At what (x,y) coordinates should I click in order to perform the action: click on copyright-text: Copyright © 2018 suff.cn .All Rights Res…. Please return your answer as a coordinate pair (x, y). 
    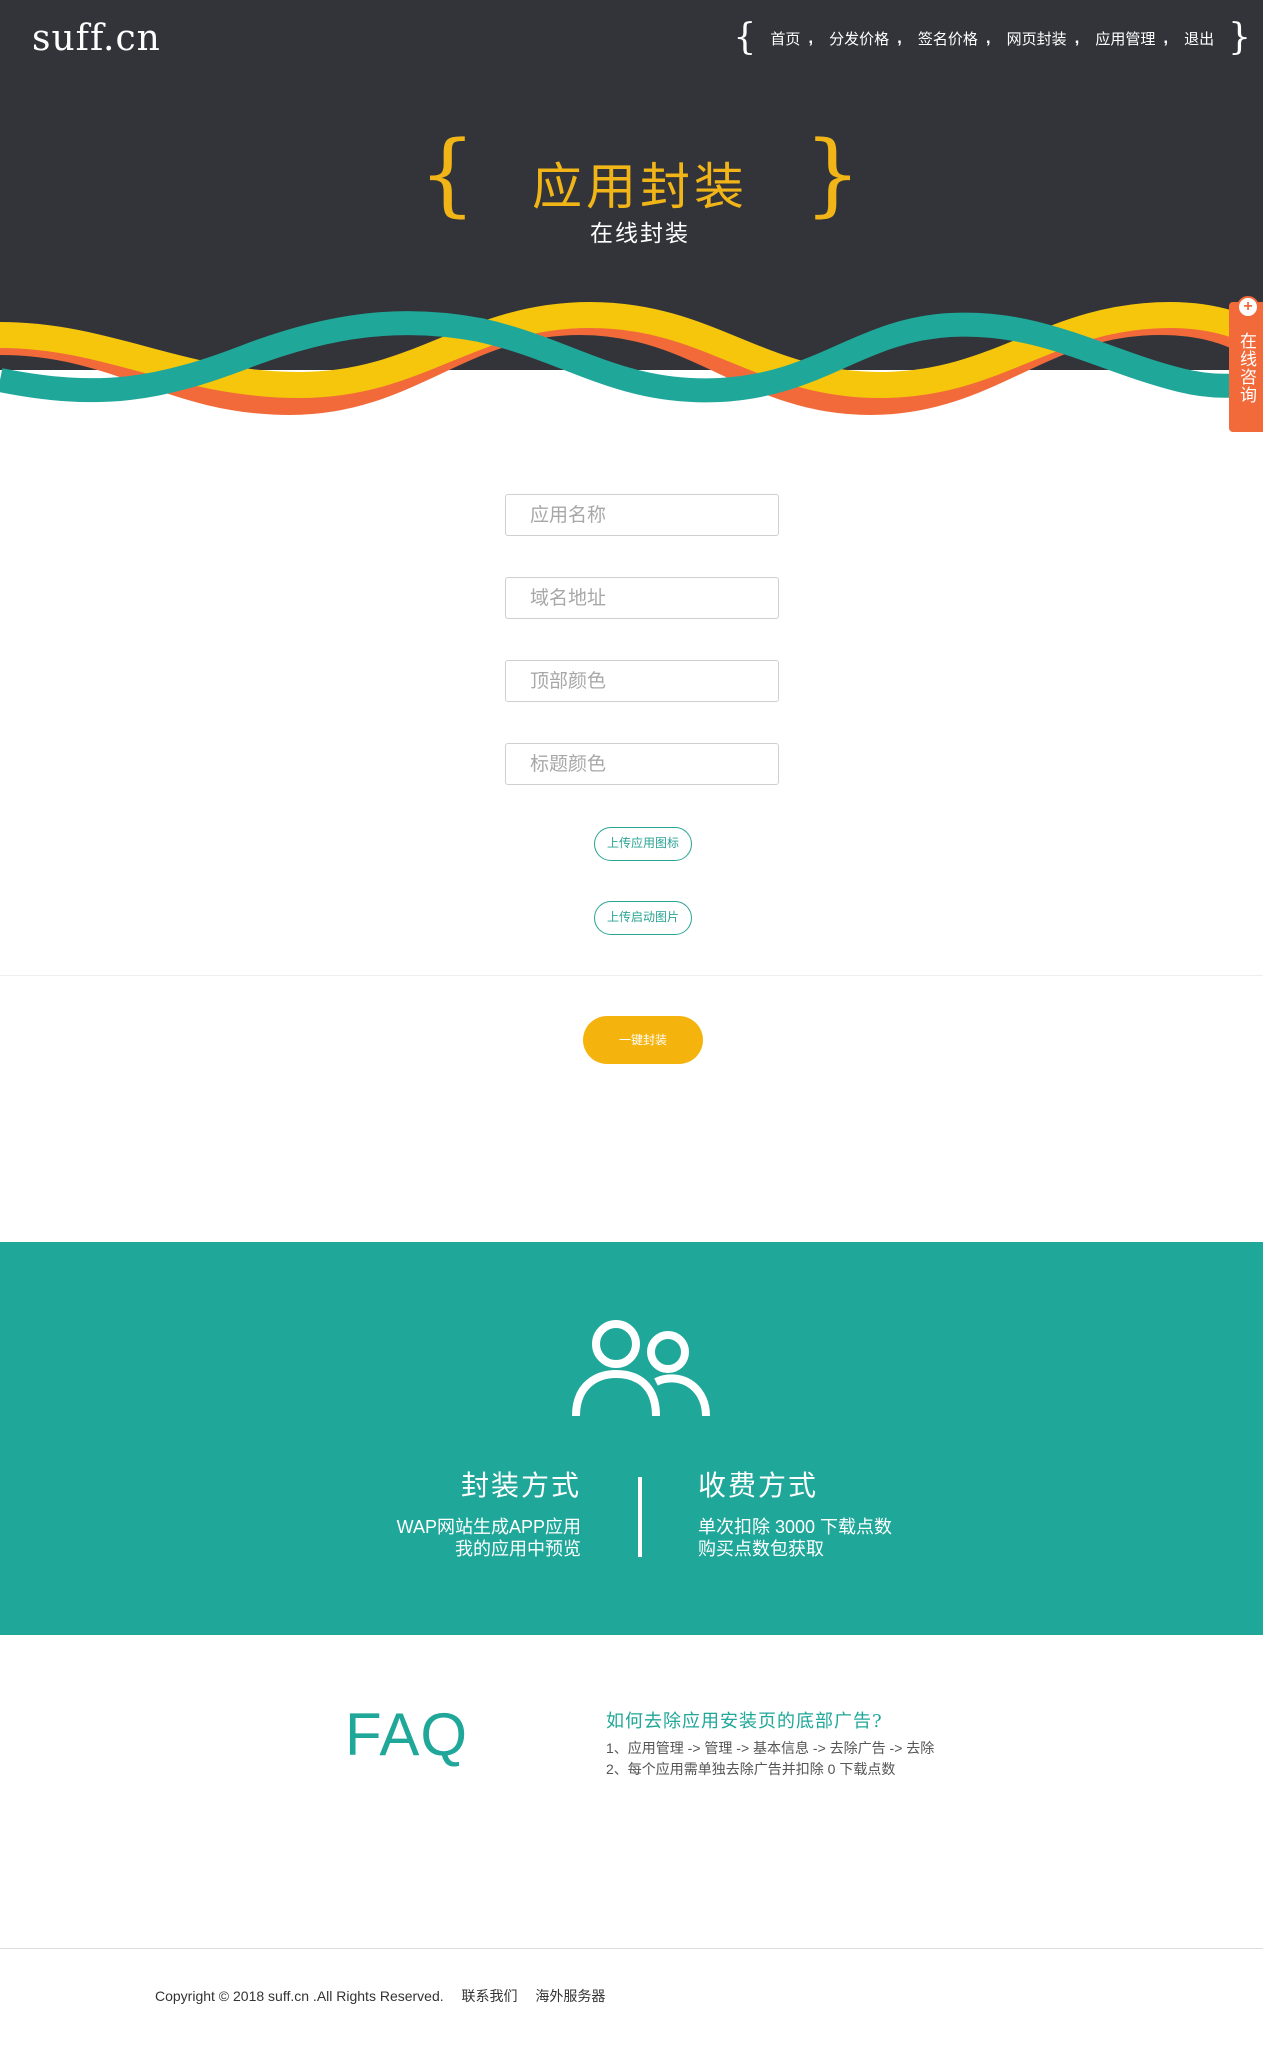
    Looking at the image, I should click on (299, 1996).